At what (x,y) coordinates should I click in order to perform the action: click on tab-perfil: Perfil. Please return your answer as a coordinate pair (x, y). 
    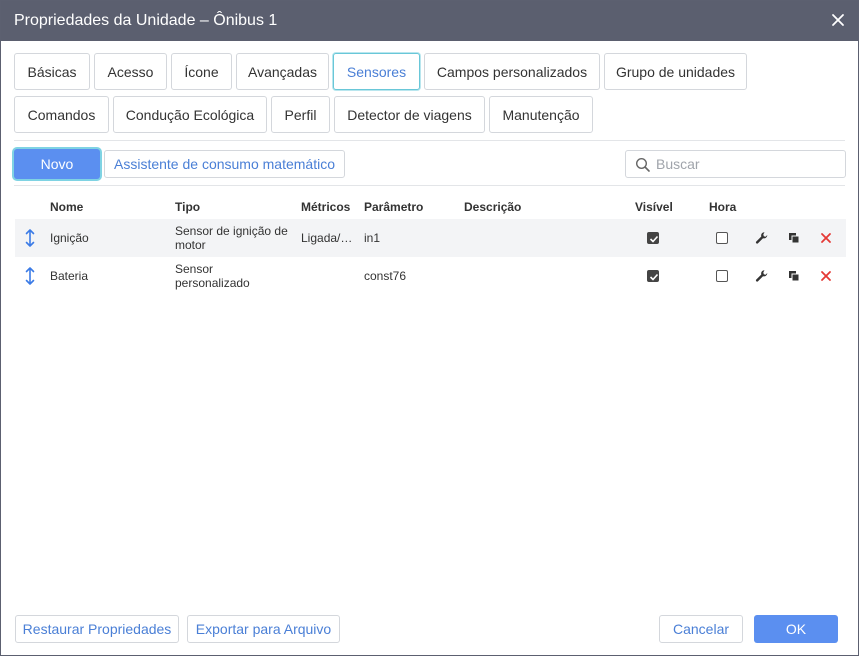
    Looking at the image, I should click on (300, 114).